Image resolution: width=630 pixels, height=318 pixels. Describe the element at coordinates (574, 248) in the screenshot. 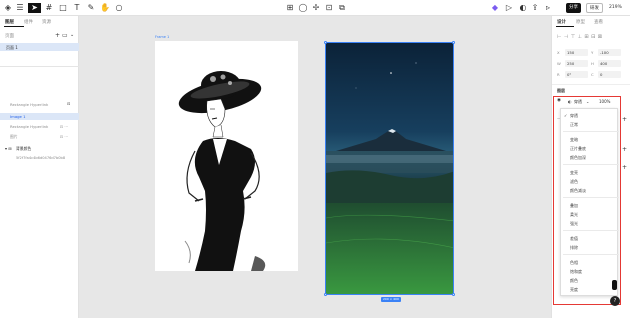

I see `menu-item-exclusion: 排除` at that location.